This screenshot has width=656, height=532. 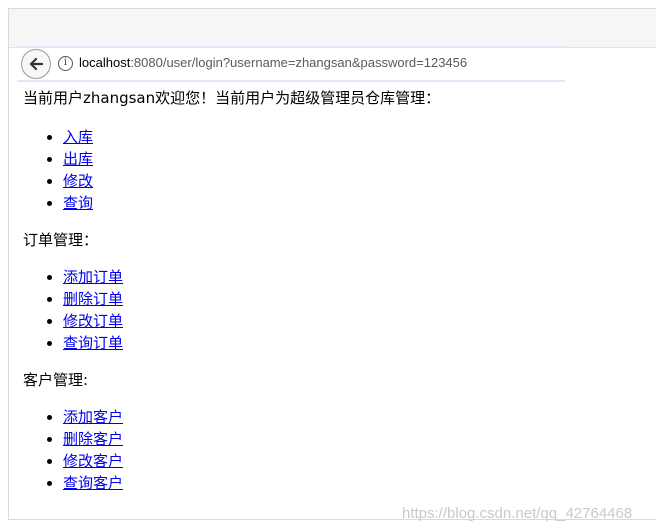 What do you see at coordinates (353, 277) in the screenshot?
I see `list-item: 添加订单` at bounding box center [353, 277].